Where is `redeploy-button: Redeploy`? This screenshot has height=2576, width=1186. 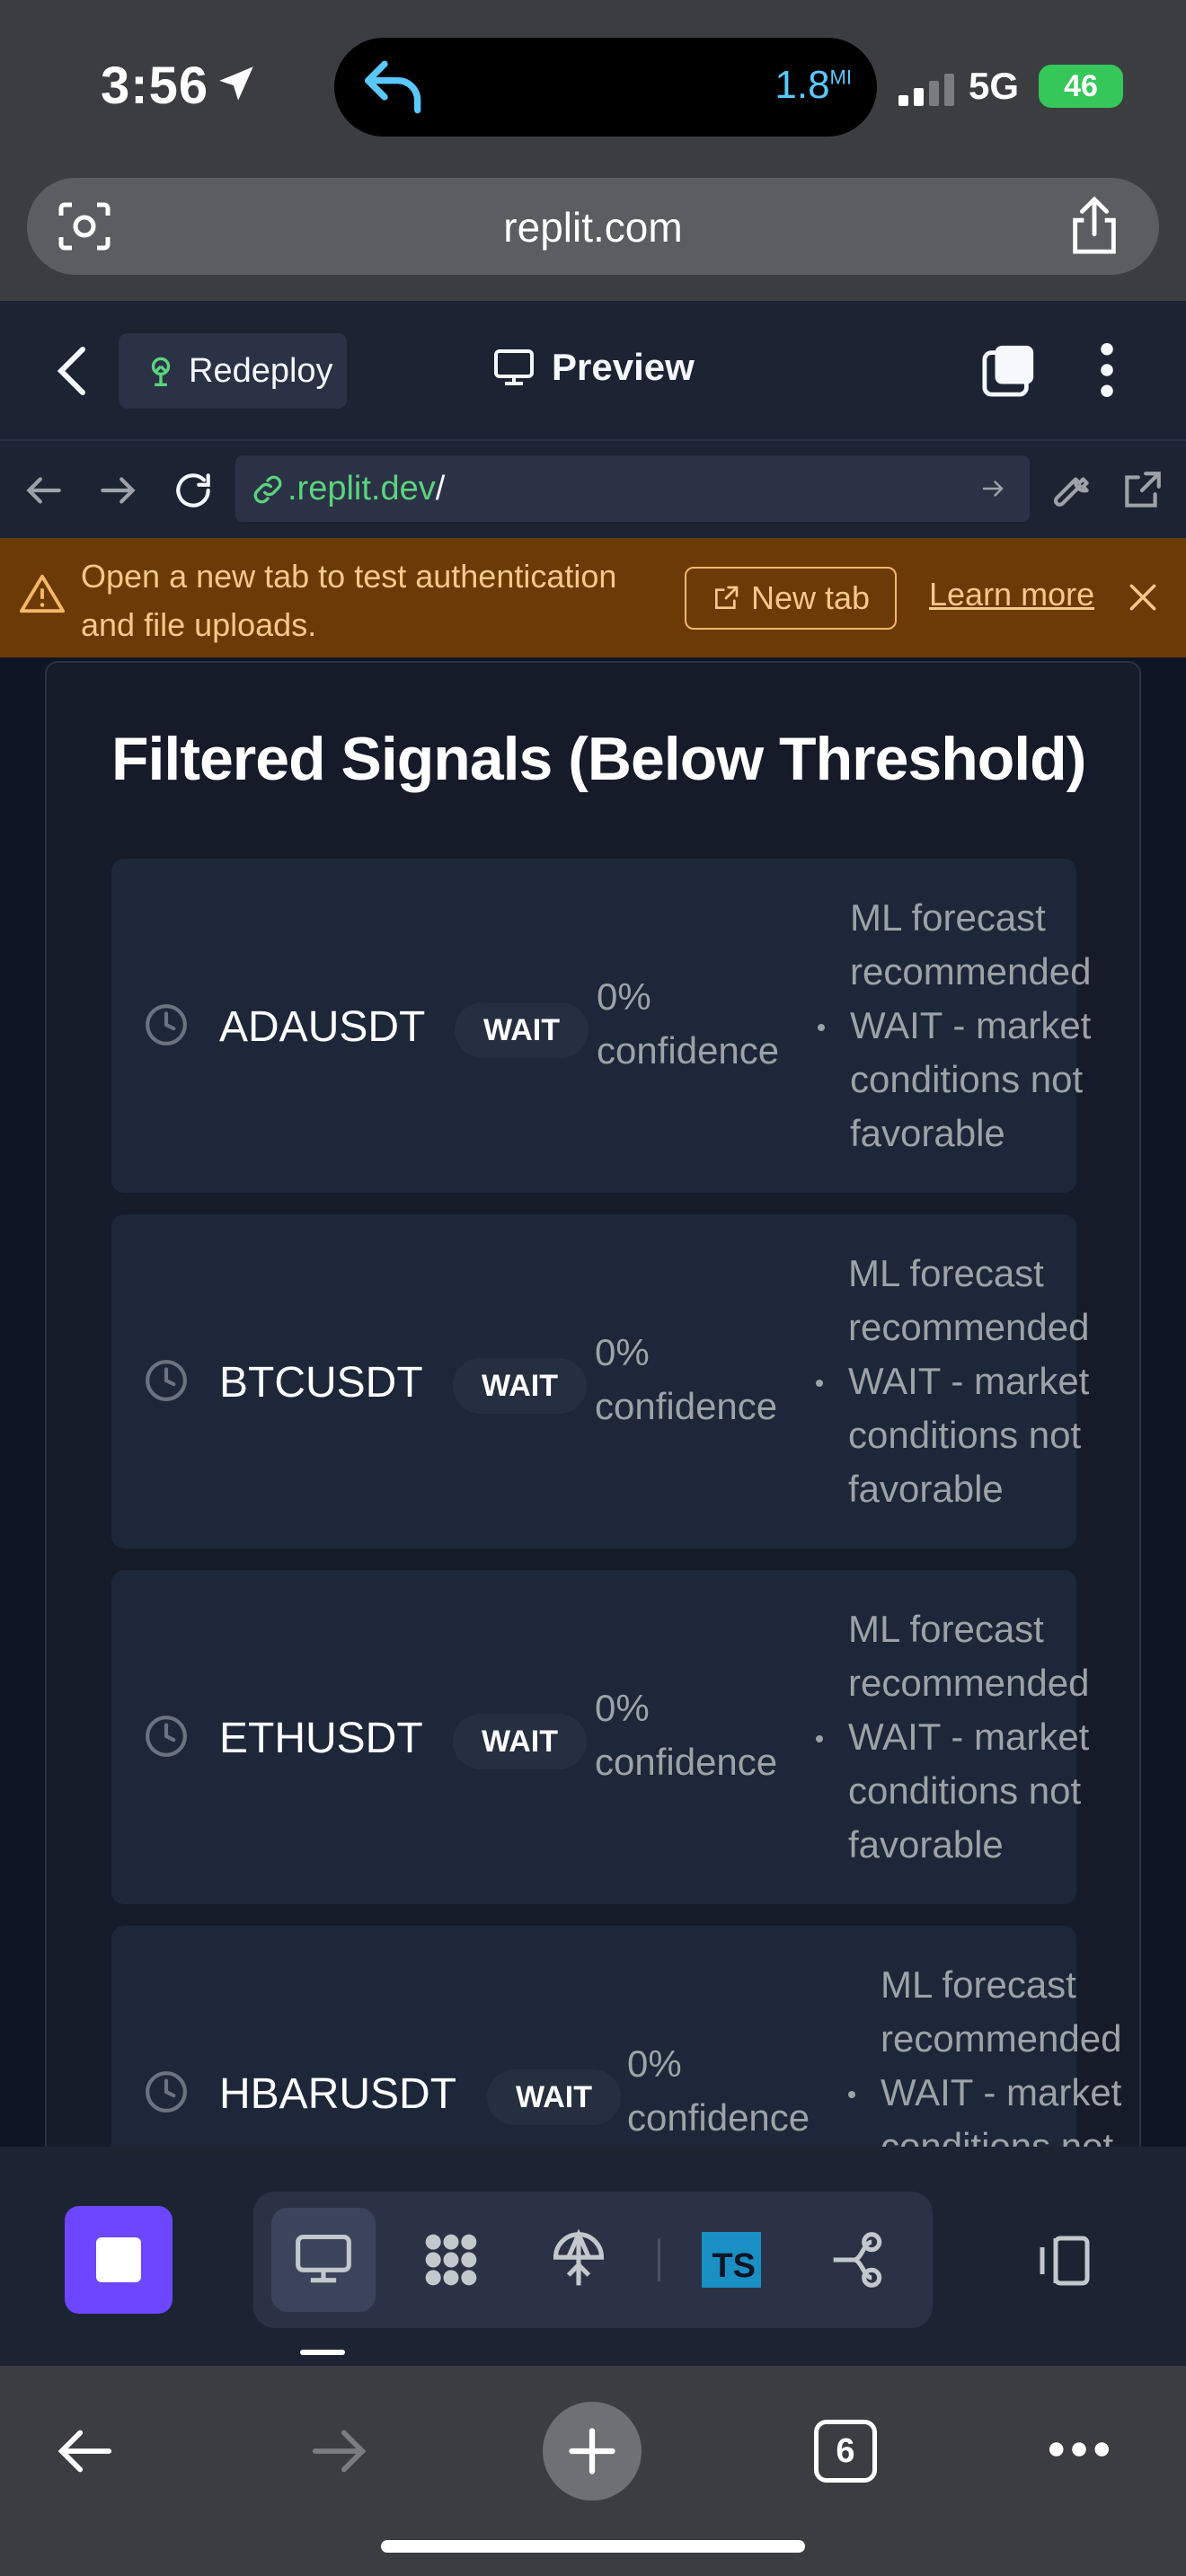
redeploy-button: Redeploy is located at coordinates (233, 371).